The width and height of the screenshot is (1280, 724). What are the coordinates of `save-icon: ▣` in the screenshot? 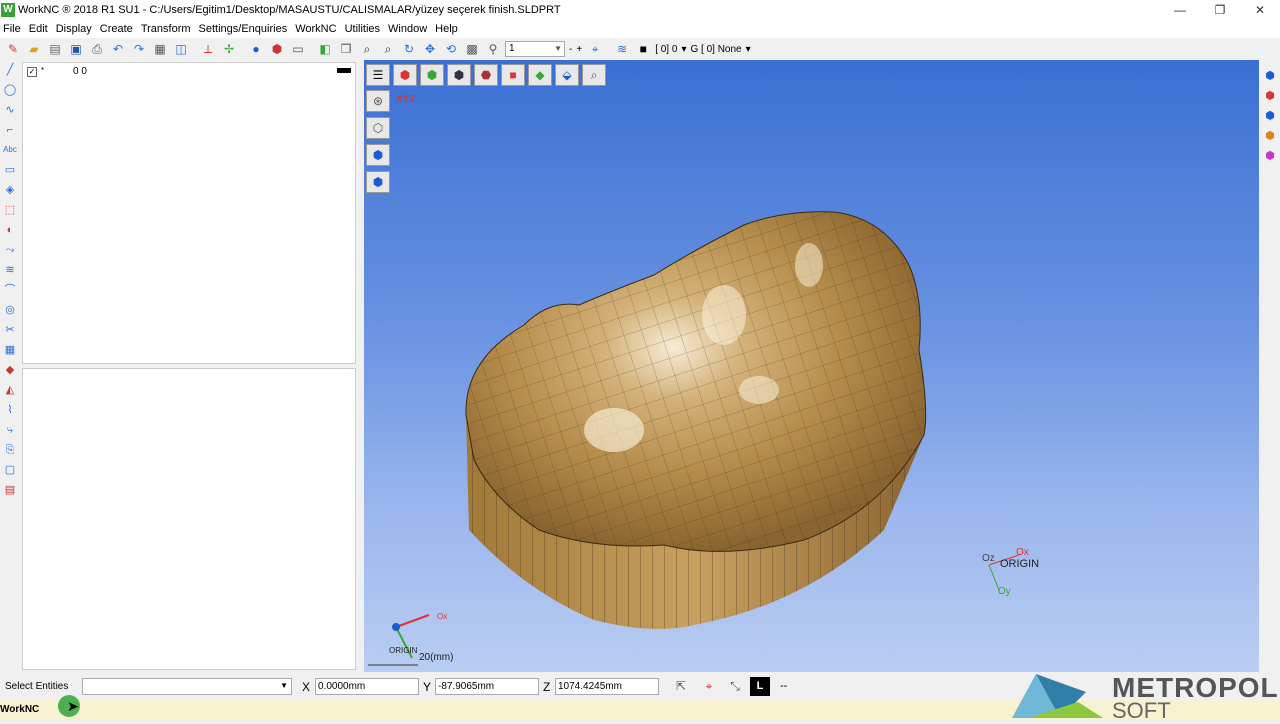 It's located at (76, 49).